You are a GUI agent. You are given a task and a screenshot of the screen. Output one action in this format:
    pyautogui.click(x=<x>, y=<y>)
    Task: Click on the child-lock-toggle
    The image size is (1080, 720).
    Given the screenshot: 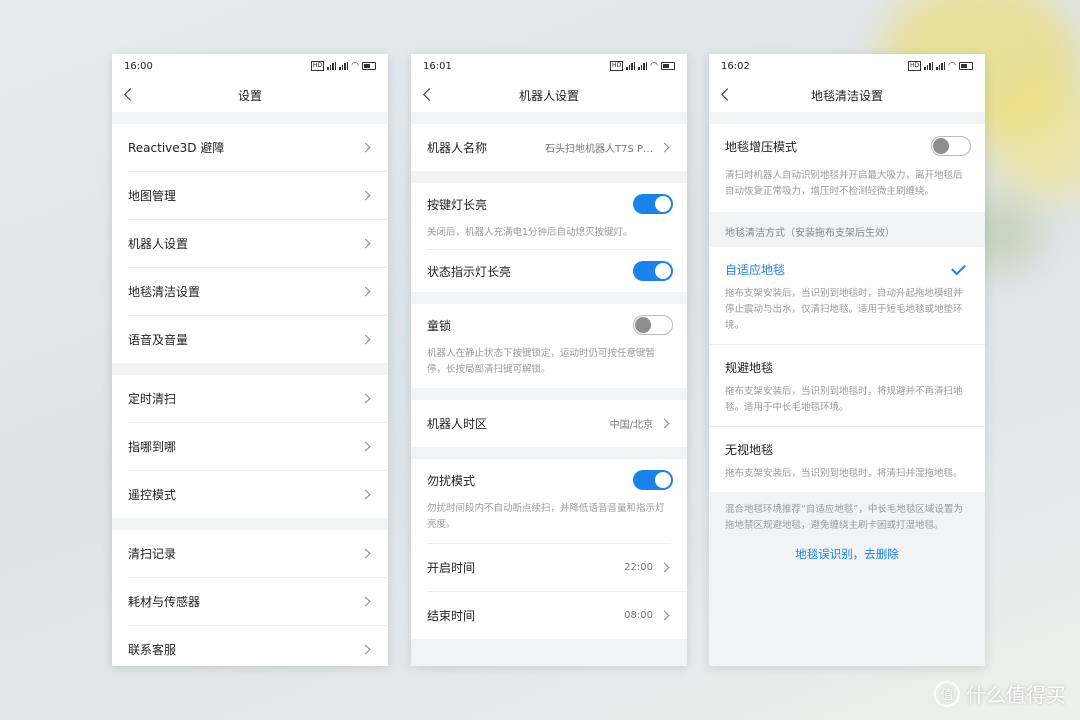 What is the action you would take?
    pyautogui.click(x=653, y=325)
    